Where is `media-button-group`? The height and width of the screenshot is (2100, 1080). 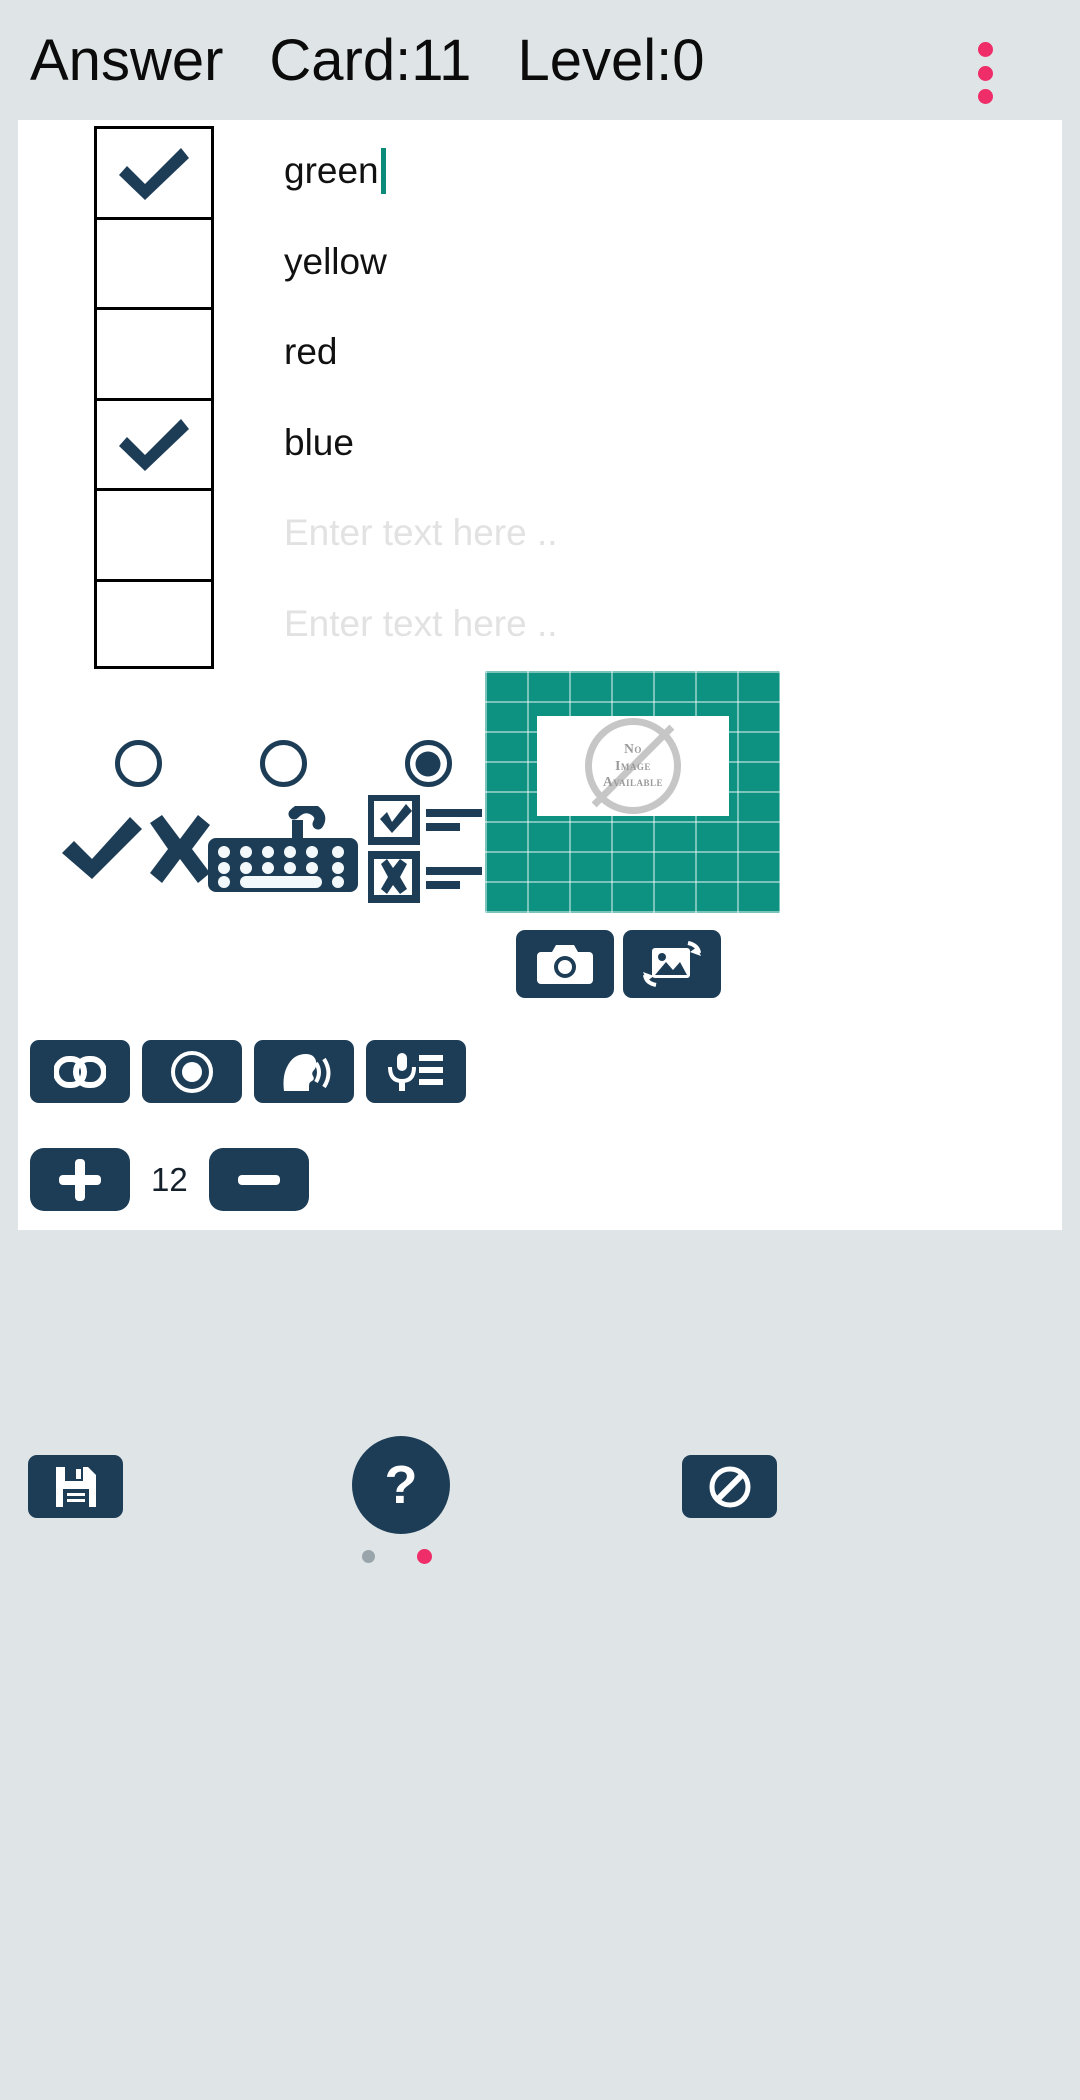 media-button-group is located at coordinates (618, 964).